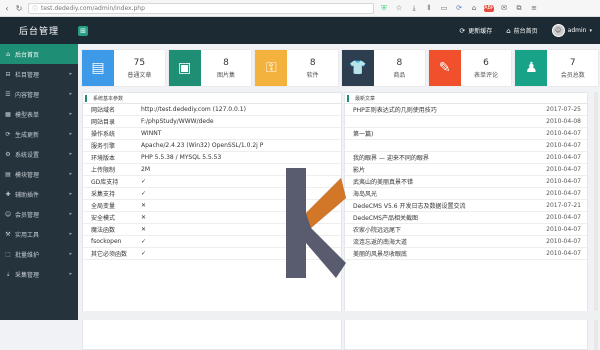  I want to click on download-icon: ⤓, so click(414, 8).